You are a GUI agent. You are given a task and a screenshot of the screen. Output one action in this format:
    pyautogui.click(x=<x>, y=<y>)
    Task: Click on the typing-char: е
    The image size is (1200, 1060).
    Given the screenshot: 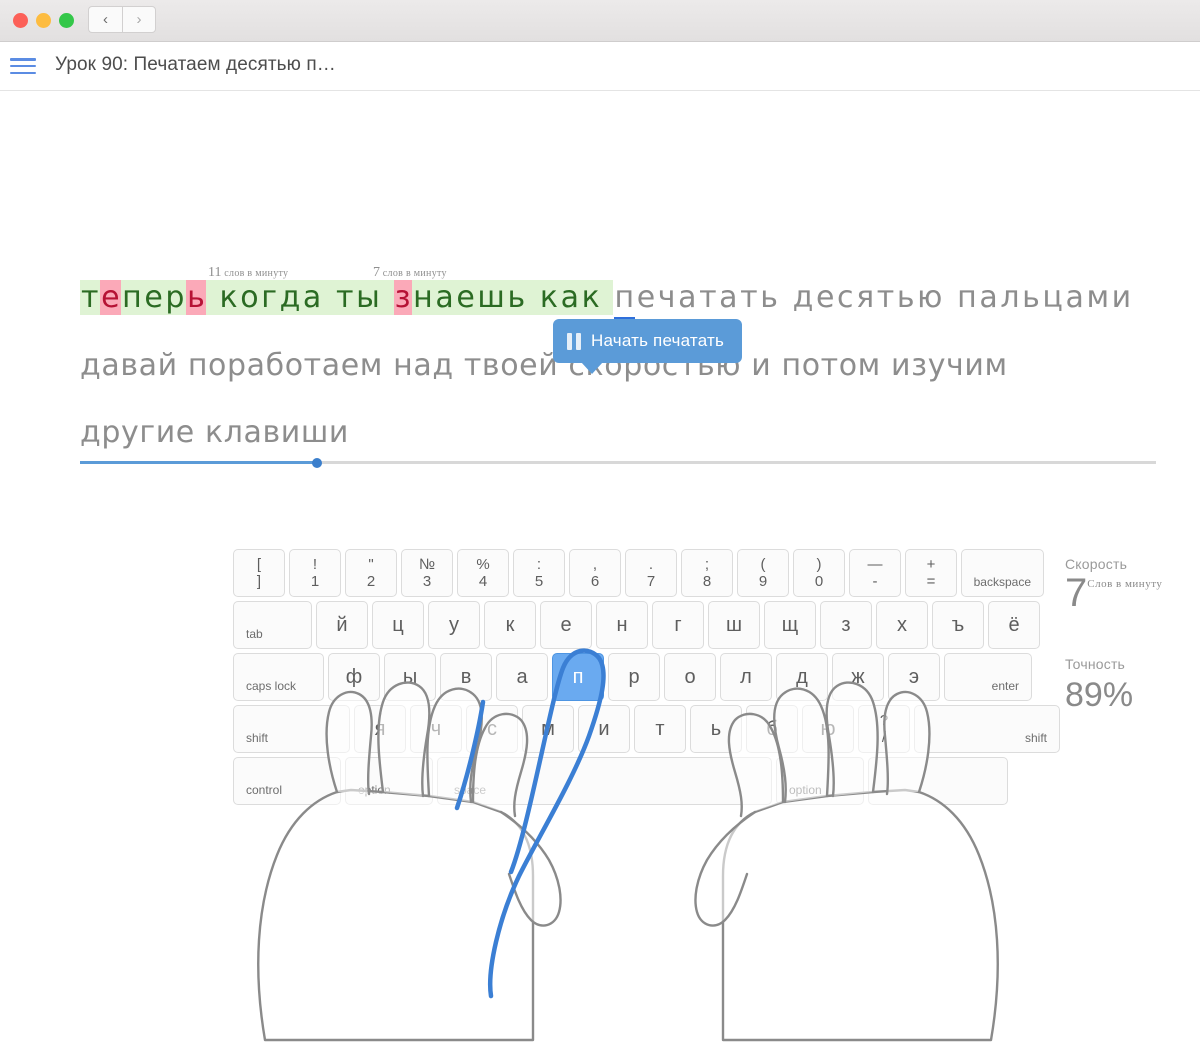 What is the action you would take?
    pyautogui.click(x=111, y=297)
    